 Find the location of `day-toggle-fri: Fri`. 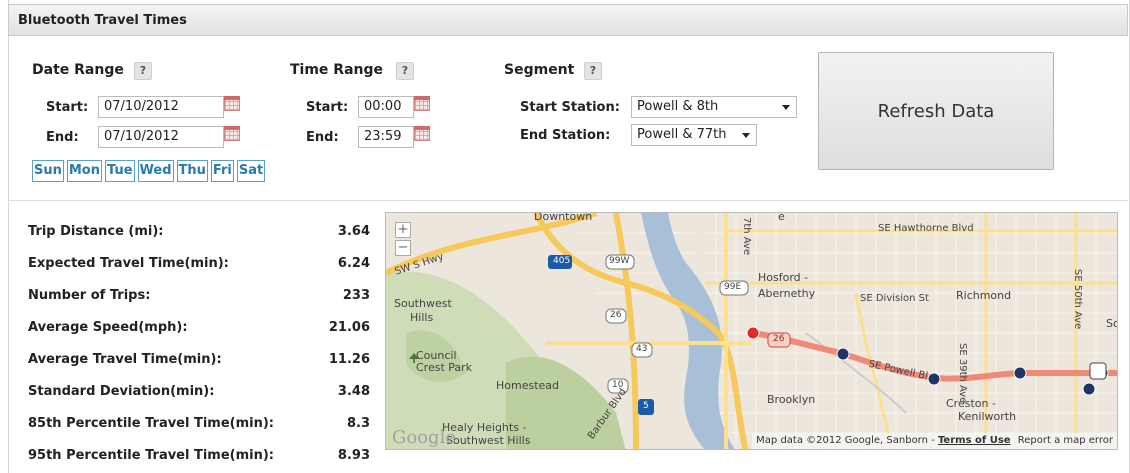

day-toggle-fri: Fri is located at coordinates (222, 171).